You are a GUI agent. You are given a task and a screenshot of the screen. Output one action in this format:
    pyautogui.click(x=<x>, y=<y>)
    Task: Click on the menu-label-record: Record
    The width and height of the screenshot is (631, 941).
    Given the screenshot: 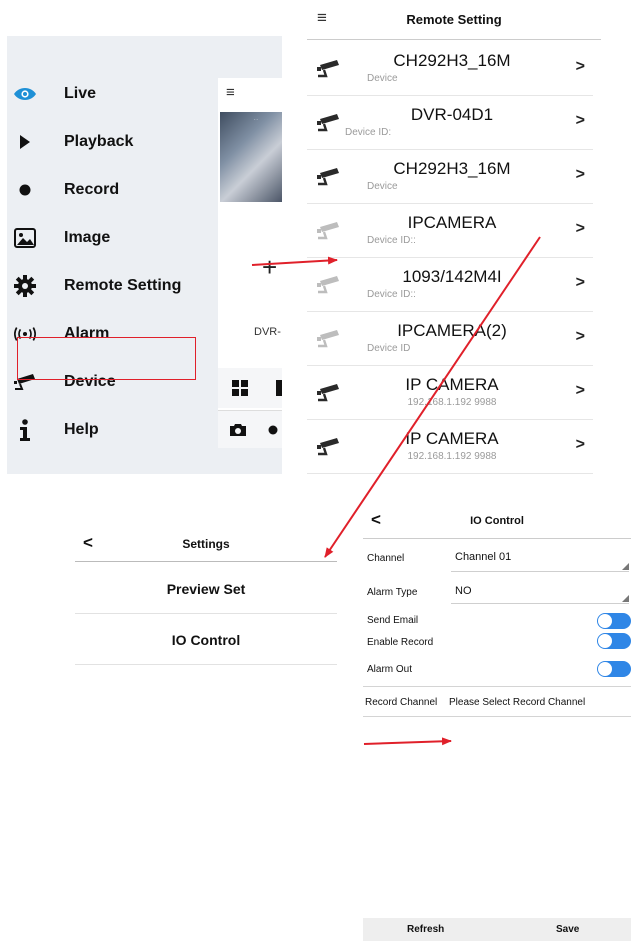 What is the action you would take?
    pyautogui.click(x=92, y=189)
    